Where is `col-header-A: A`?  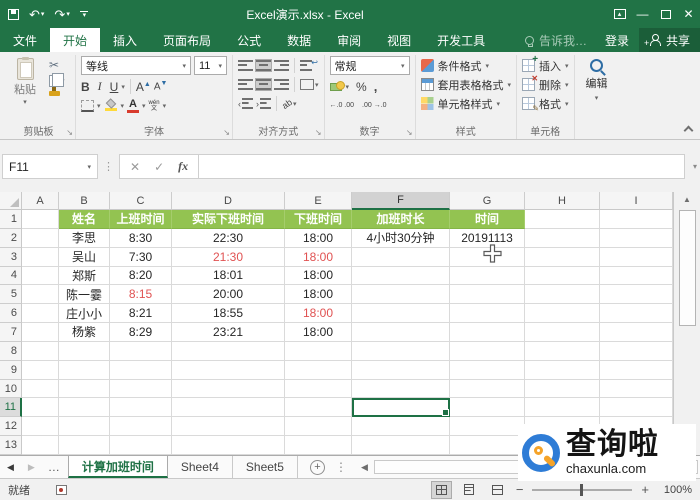 col-header-A: A is located at coordinates (40, 201).